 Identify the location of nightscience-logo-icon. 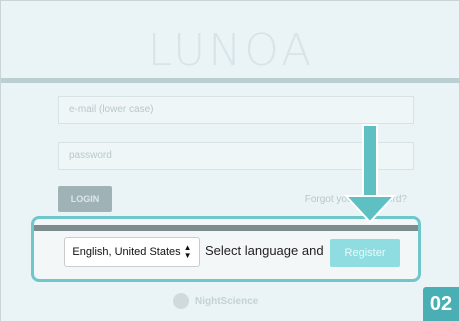
(181, 301).